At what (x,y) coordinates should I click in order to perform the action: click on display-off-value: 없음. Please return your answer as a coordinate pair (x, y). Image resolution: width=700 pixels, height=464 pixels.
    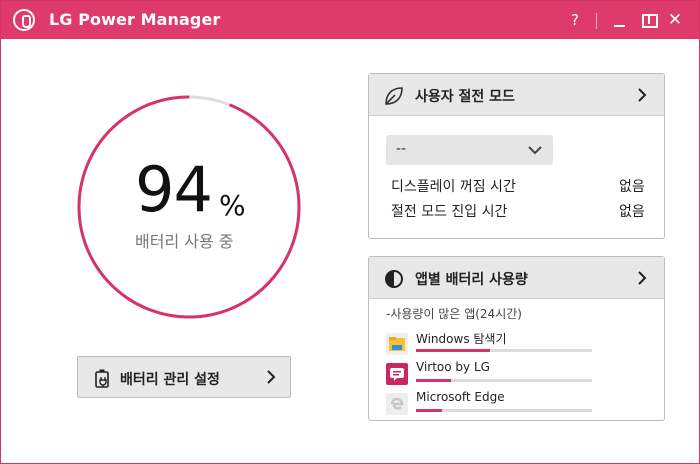
    Looking at the image, I should click on (632, 187).